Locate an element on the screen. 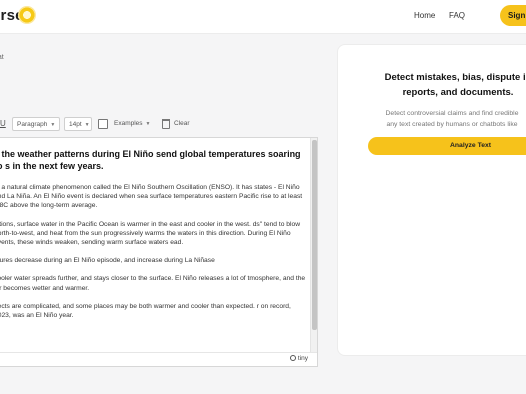 The height and width of the screenshot is (394, 526). card-label: nat is located at coordinates (2, 57).